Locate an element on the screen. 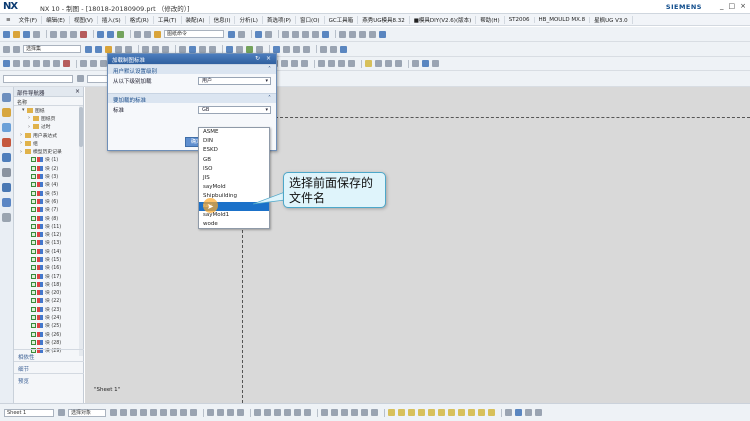 Image resolution: width=750 pixels, height=421 pixels. sketch-icon is located at coordinates (323, 49).